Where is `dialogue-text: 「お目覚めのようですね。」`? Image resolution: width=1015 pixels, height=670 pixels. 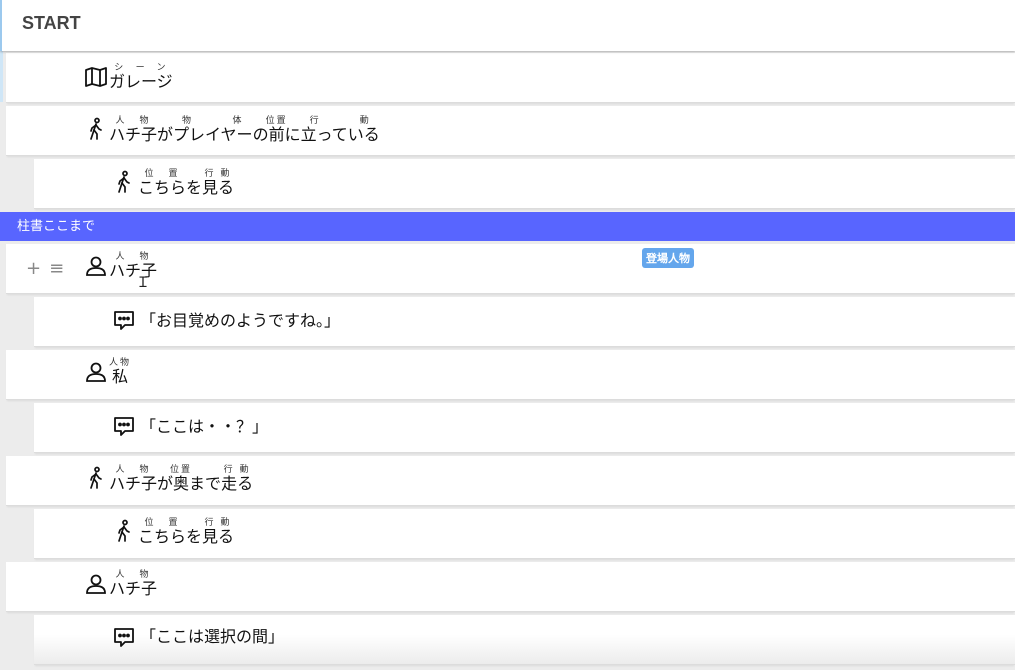
dialogue-text: 「お目覚めのようですね。」 is located at coordinates (240, 320).